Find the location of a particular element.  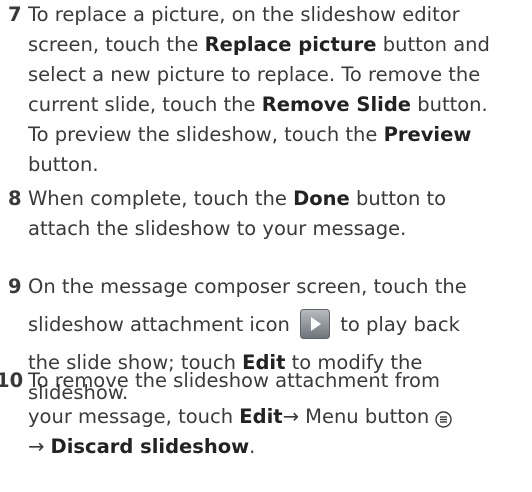

preview-label: Preview is located at coordinates (427, 134).